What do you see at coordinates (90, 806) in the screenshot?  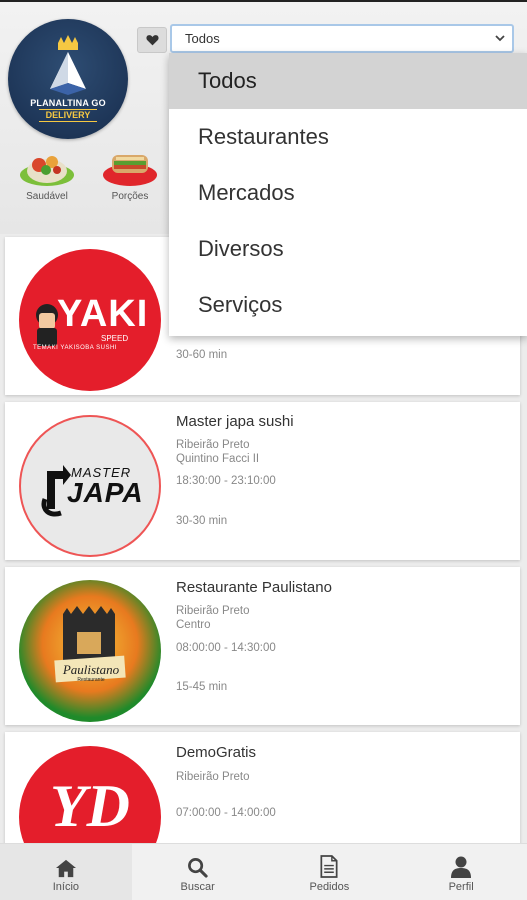 I see `logo-text: YD` at bounding box center [90, 806].